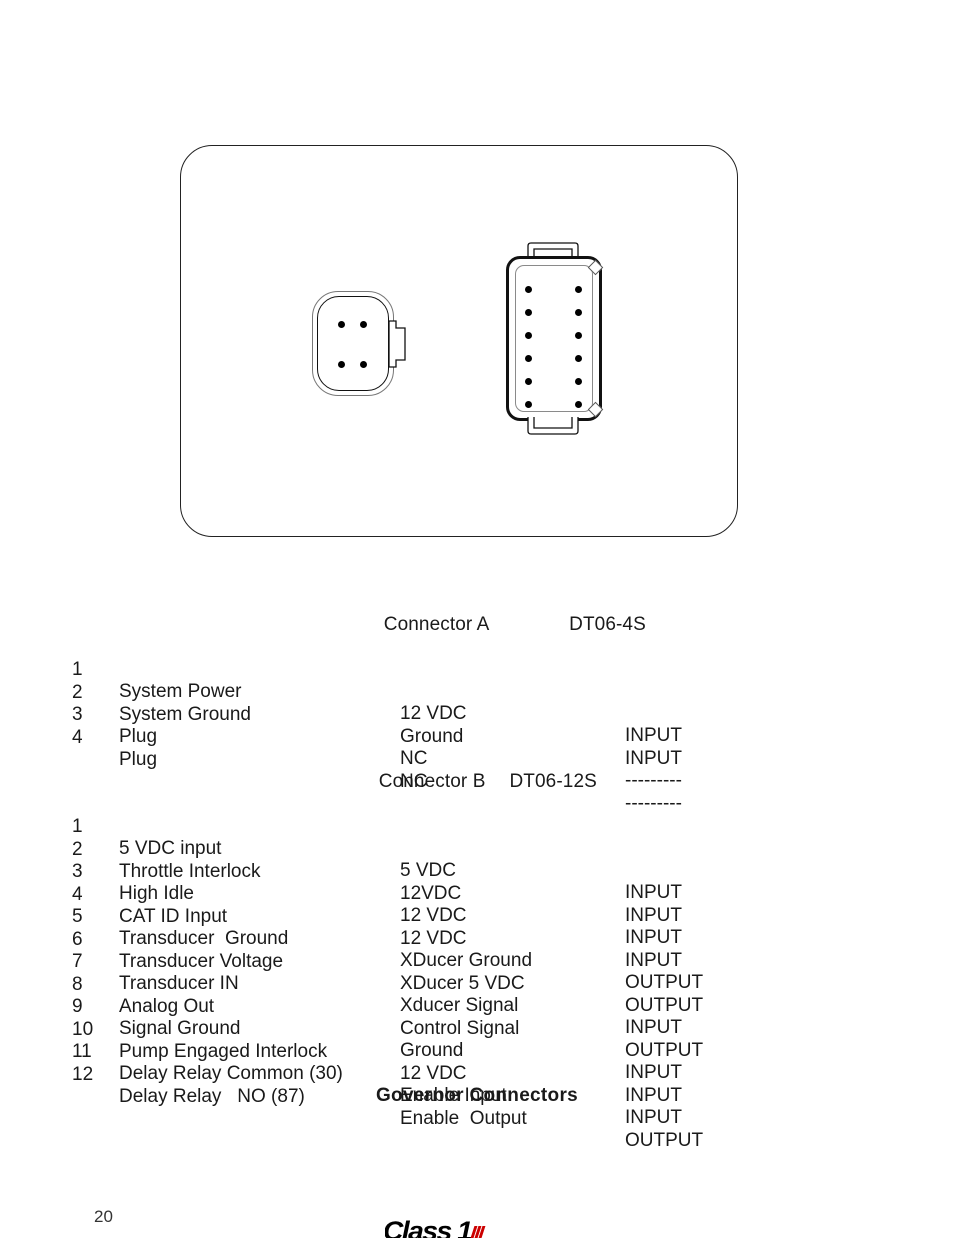  What do you see at coordinates (553, 781) in the screenshot?
I see `connector-b-heading-part: DT06-12S` at bounding box center [553, 781].